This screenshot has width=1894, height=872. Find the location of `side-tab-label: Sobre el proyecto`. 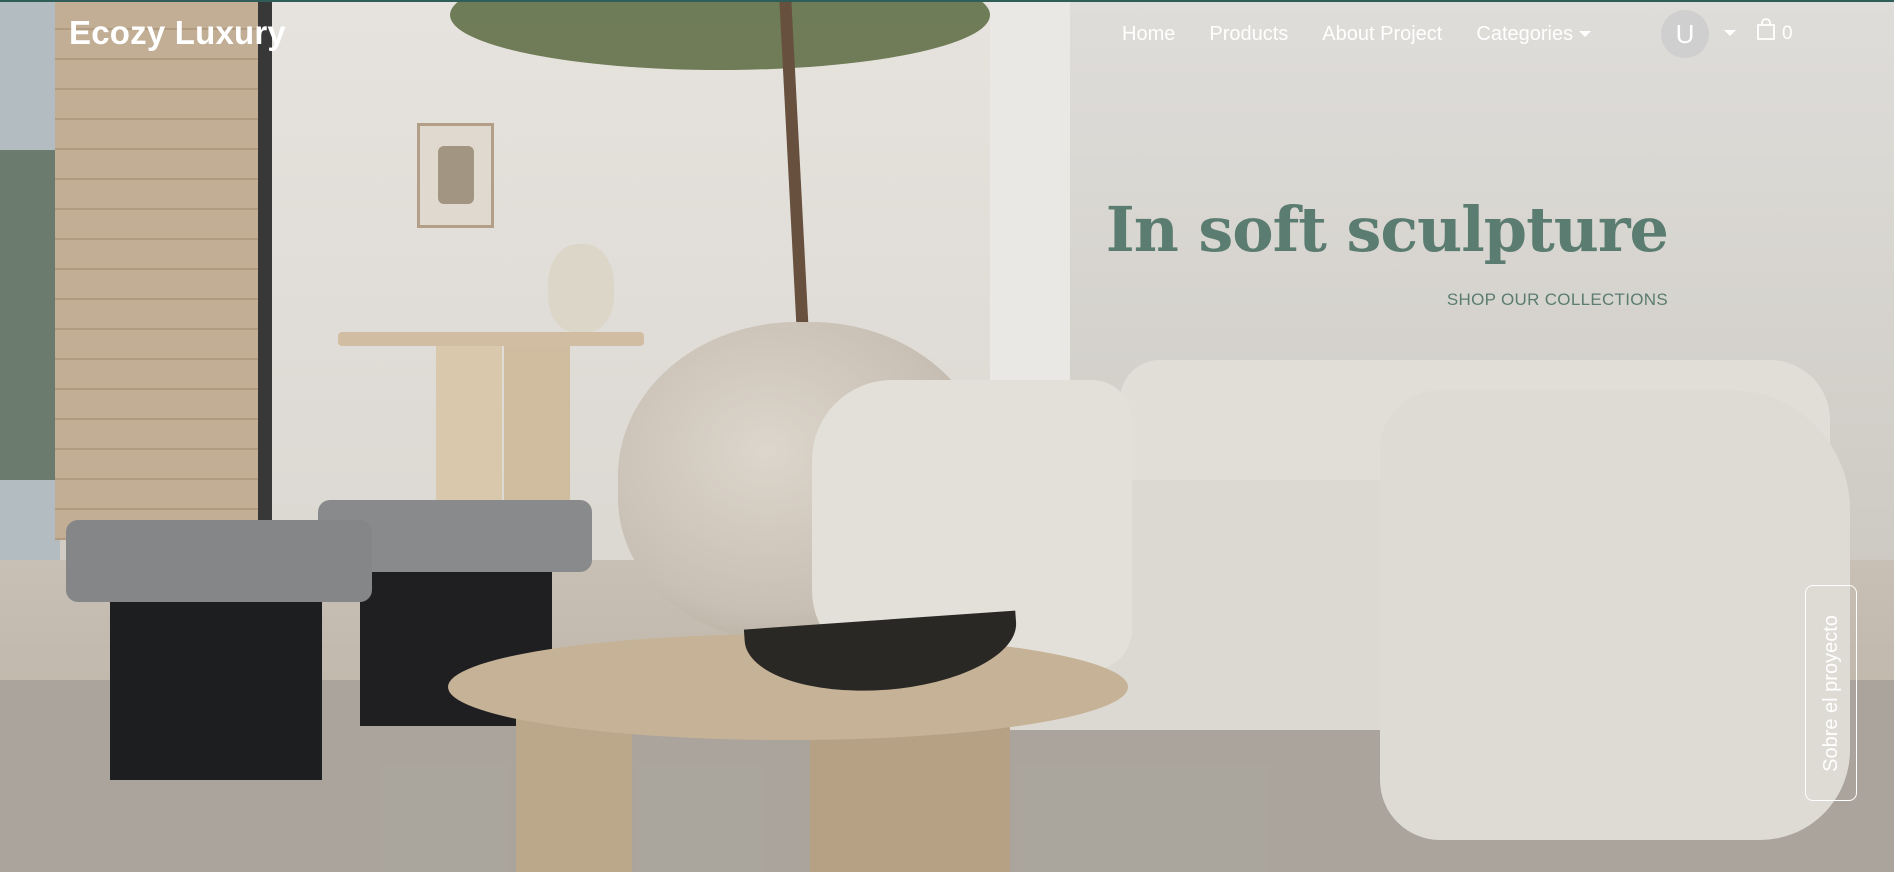

side-tab-label: Sobre el proyecto is located at coordinates (1830, 693).